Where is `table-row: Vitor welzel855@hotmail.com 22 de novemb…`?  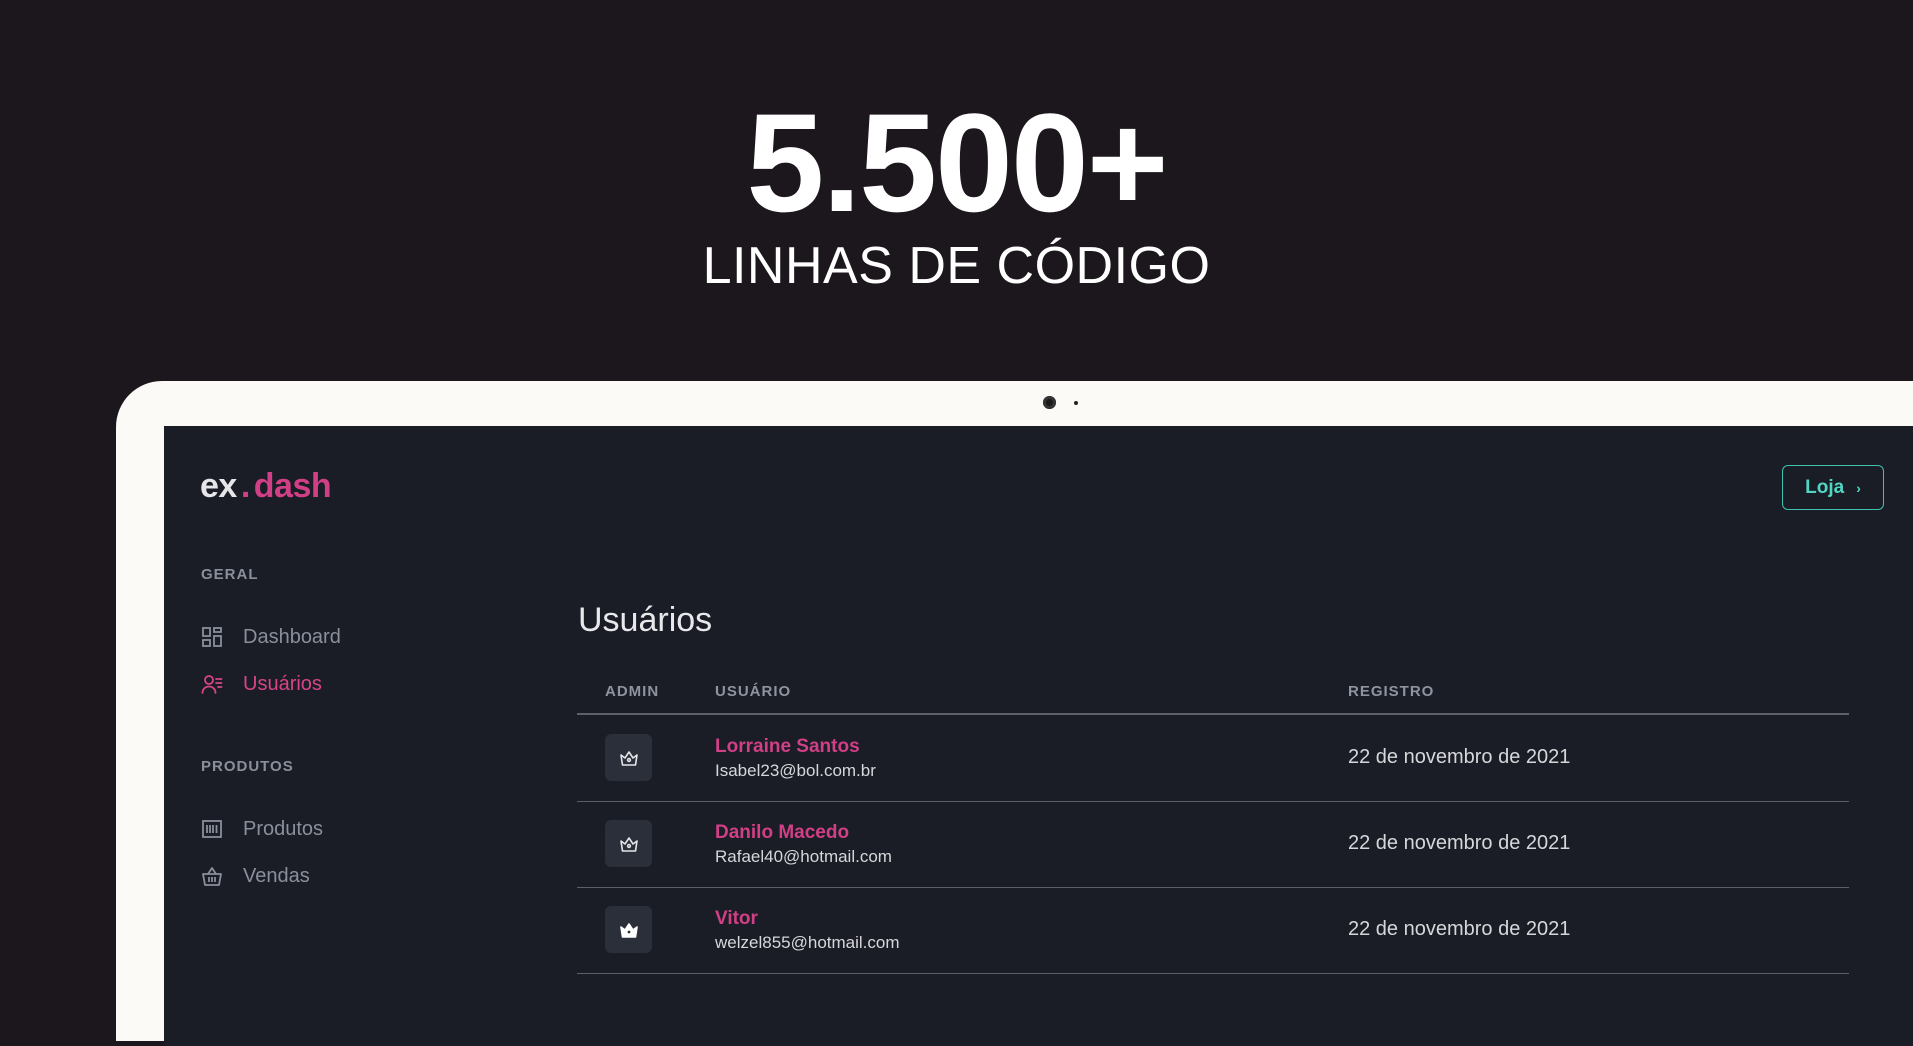 table-row: Vitor welzel855@hotmail.com 22 de novemb… is located at coordinates (1213, 930).